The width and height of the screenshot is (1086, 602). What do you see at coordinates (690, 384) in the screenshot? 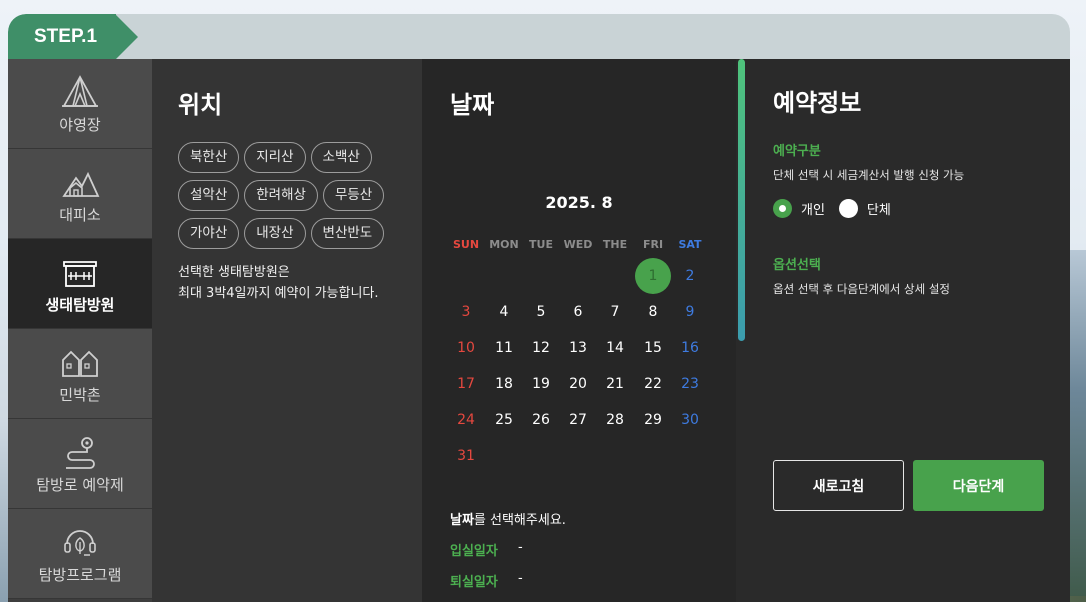
I see `calendar-day: 23` at bounding box center [690, 384].